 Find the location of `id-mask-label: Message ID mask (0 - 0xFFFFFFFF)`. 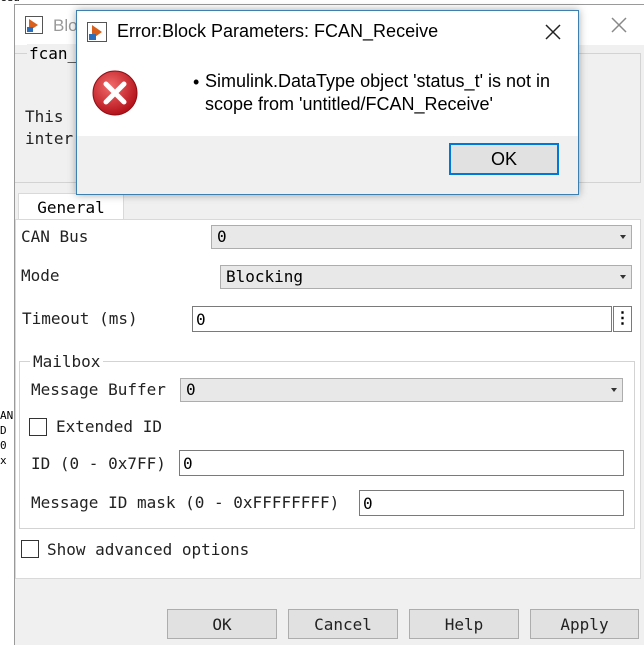

id-mask-label: Message ID mask (0 - 0xFFFFFFFF) is located at coordinates (185, 502).